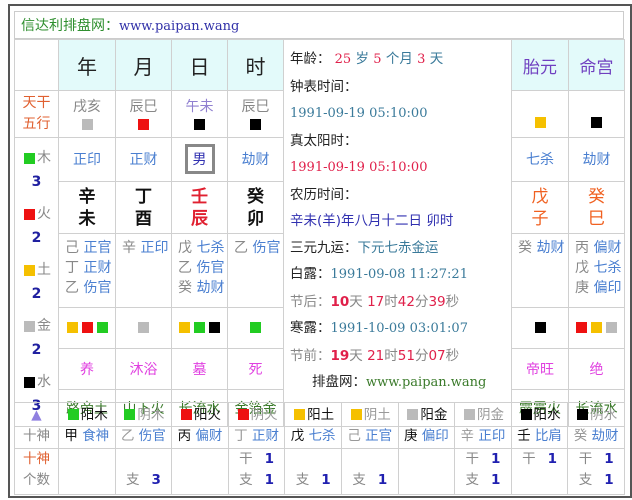  Describe the element at coordinates (199, 218) in the screenshot. I see `branch: 辰` at that location.